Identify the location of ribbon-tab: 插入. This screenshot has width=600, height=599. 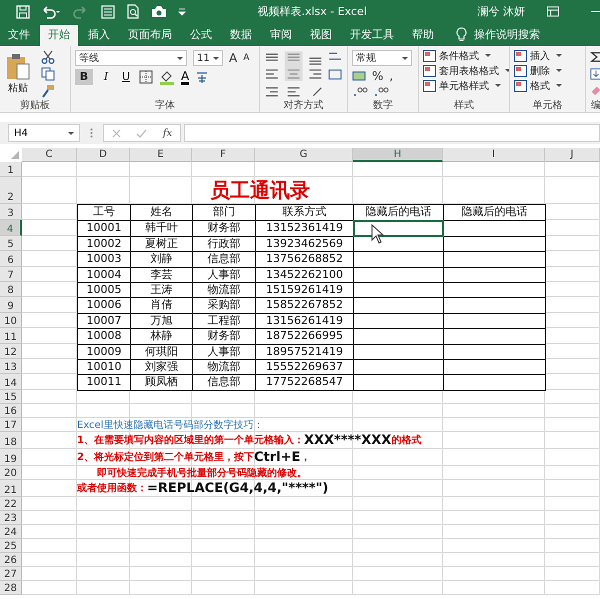
(99, 35).